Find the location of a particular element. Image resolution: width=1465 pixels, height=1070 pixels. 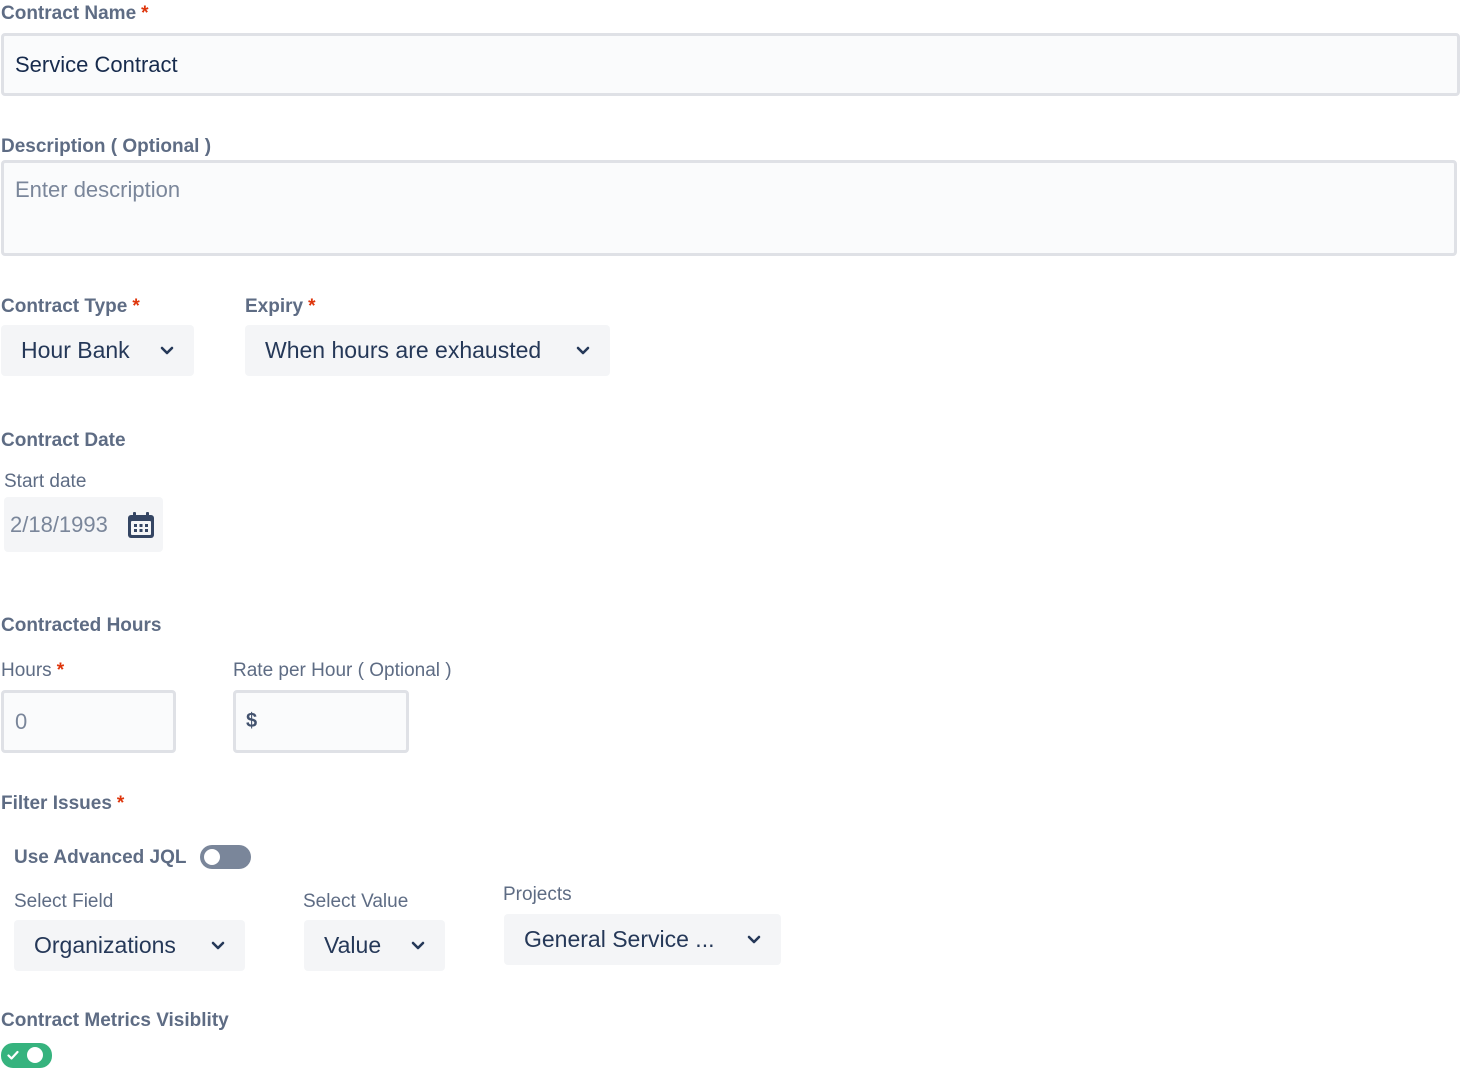

select-field-selected-value: Organizations is located at coordinates (105, 945).